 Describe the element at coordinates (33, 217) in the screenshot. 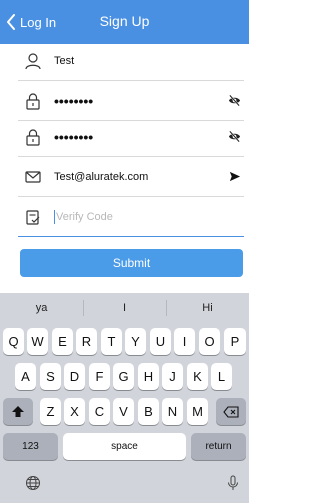

I see `verify-code-icon` at that location.